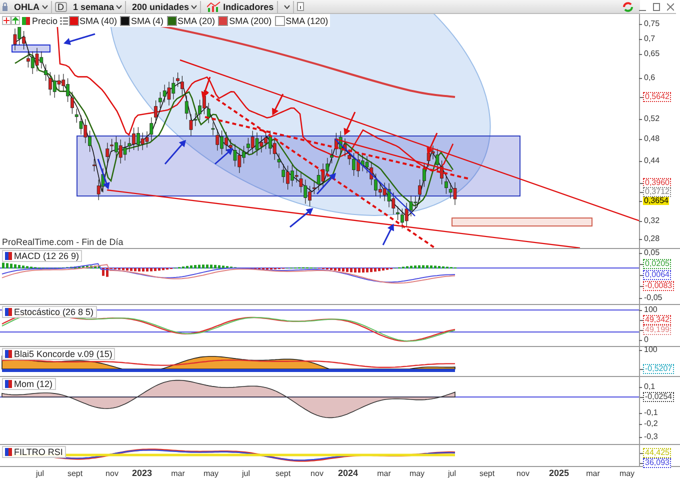 The image size is (680, 493). What do you see at coordinates (657, 463) in the screenshot?
I see `axis-label: 36,093` at bounding box center [657, 463].